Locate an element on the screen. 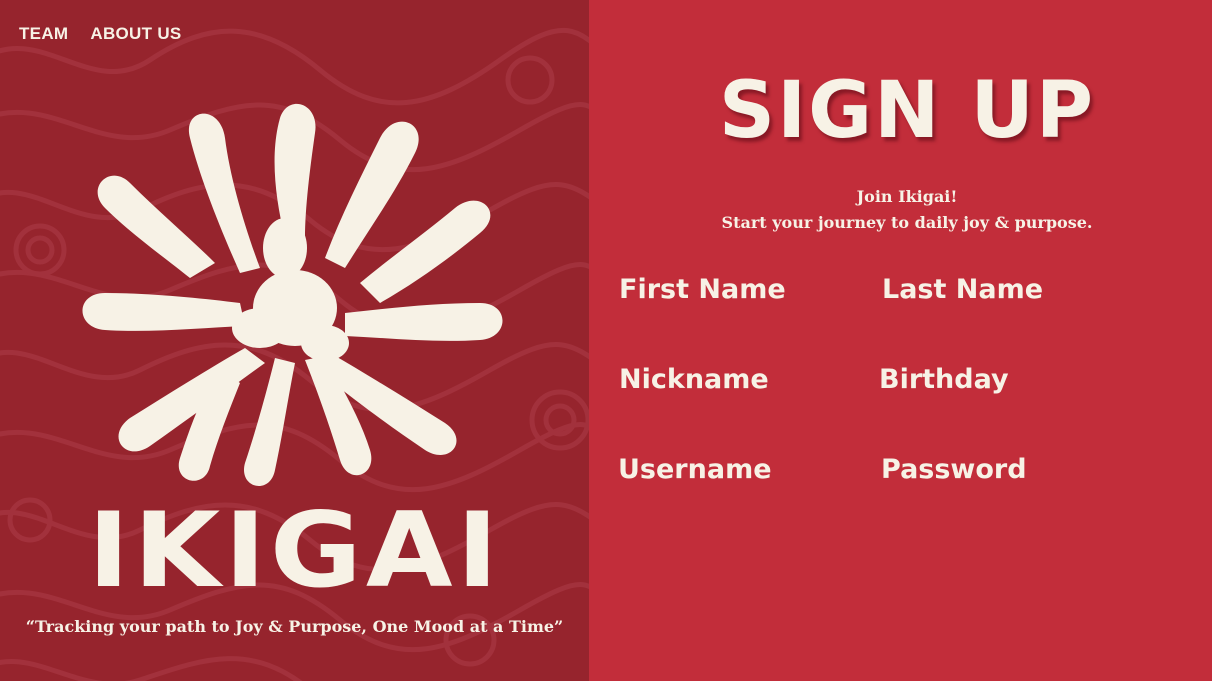  nav-about-us-link: ABOUT US is located at coordinates (135, 34).